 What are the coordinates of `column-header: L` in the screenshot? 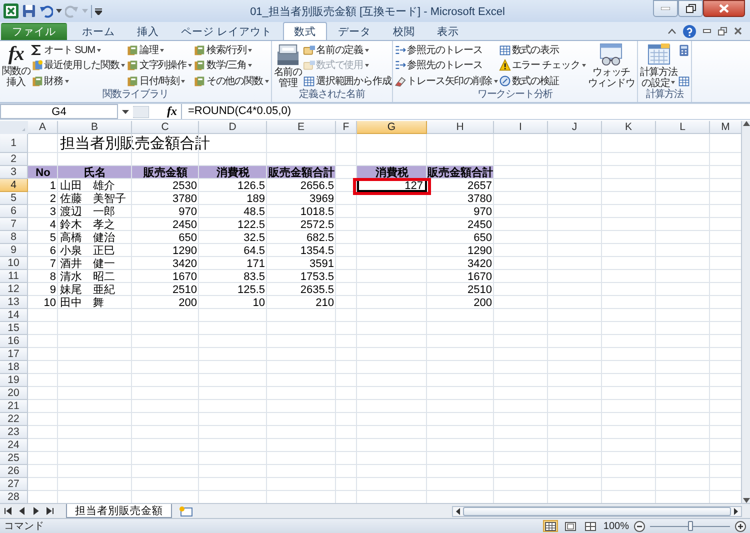 It's located at (683, 127).